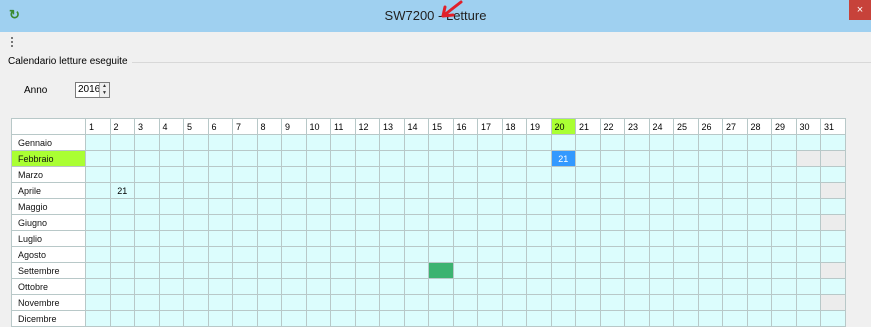 Image resolution: width=871 pixels, height=327 pixels. Describe the element at coordinates (612, 126) in the screenshot. I see `day-header: 22` at that location.